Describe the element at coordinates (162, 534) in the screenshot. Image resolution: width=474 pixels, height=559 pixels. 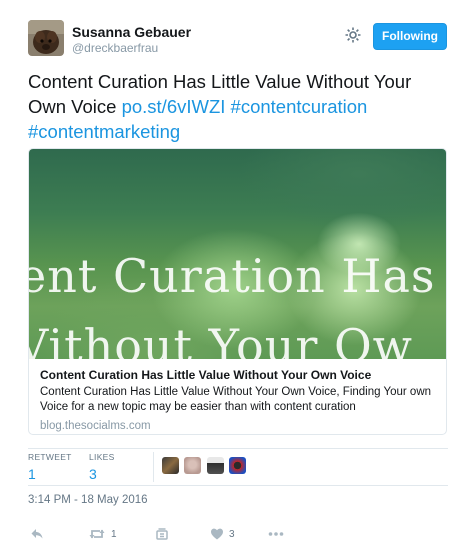
I see `stack-icon` at that location.